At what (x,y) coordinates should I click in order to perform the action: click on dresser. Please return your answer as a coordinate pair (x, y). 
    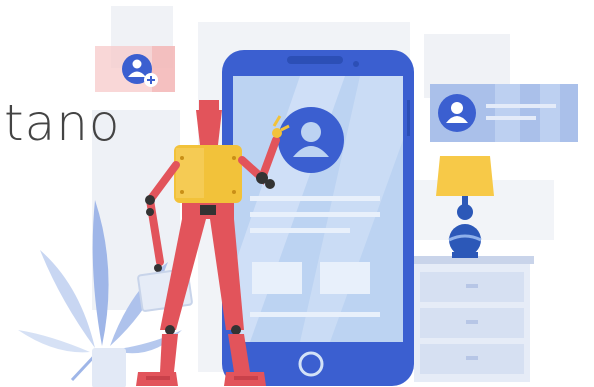
    Looking at the image, I should click on (472, 319).